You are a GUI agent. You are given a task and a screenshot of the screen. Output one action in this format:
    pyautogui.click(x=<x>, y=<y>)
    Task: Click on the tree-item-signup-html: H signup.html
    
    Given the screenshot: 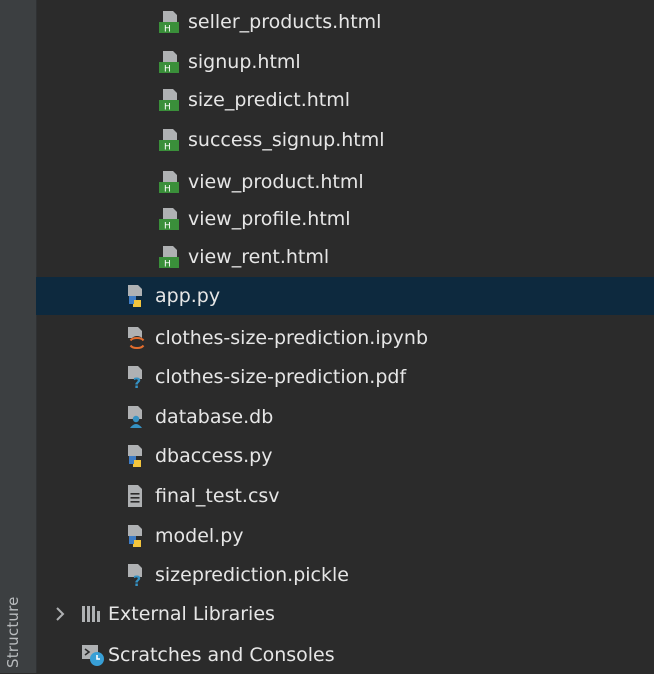 What is the action you would take?
    pyautogui.click(x=345, y=62)
    